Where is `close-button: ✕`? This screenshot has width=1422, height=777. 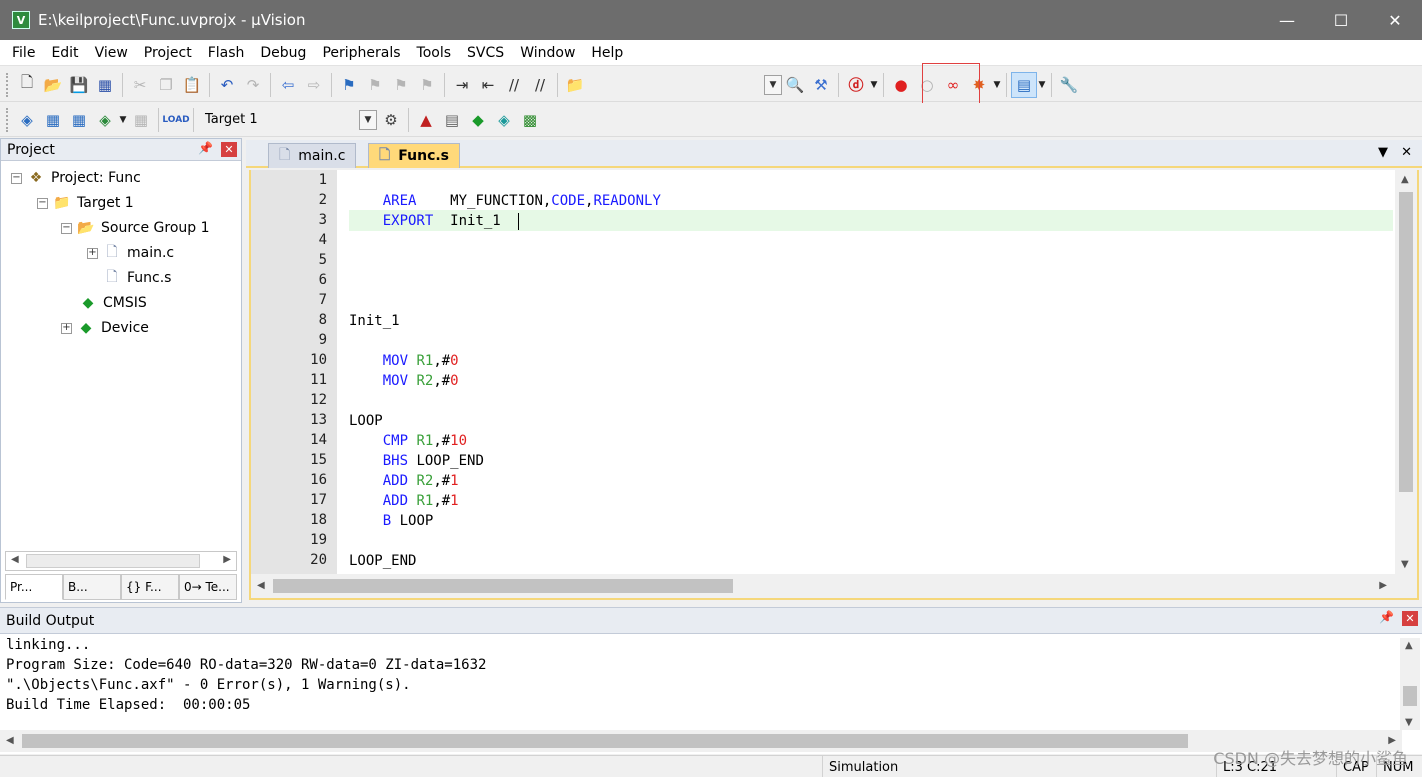
close-button: ✕ is located at coordinates (1395, 20).